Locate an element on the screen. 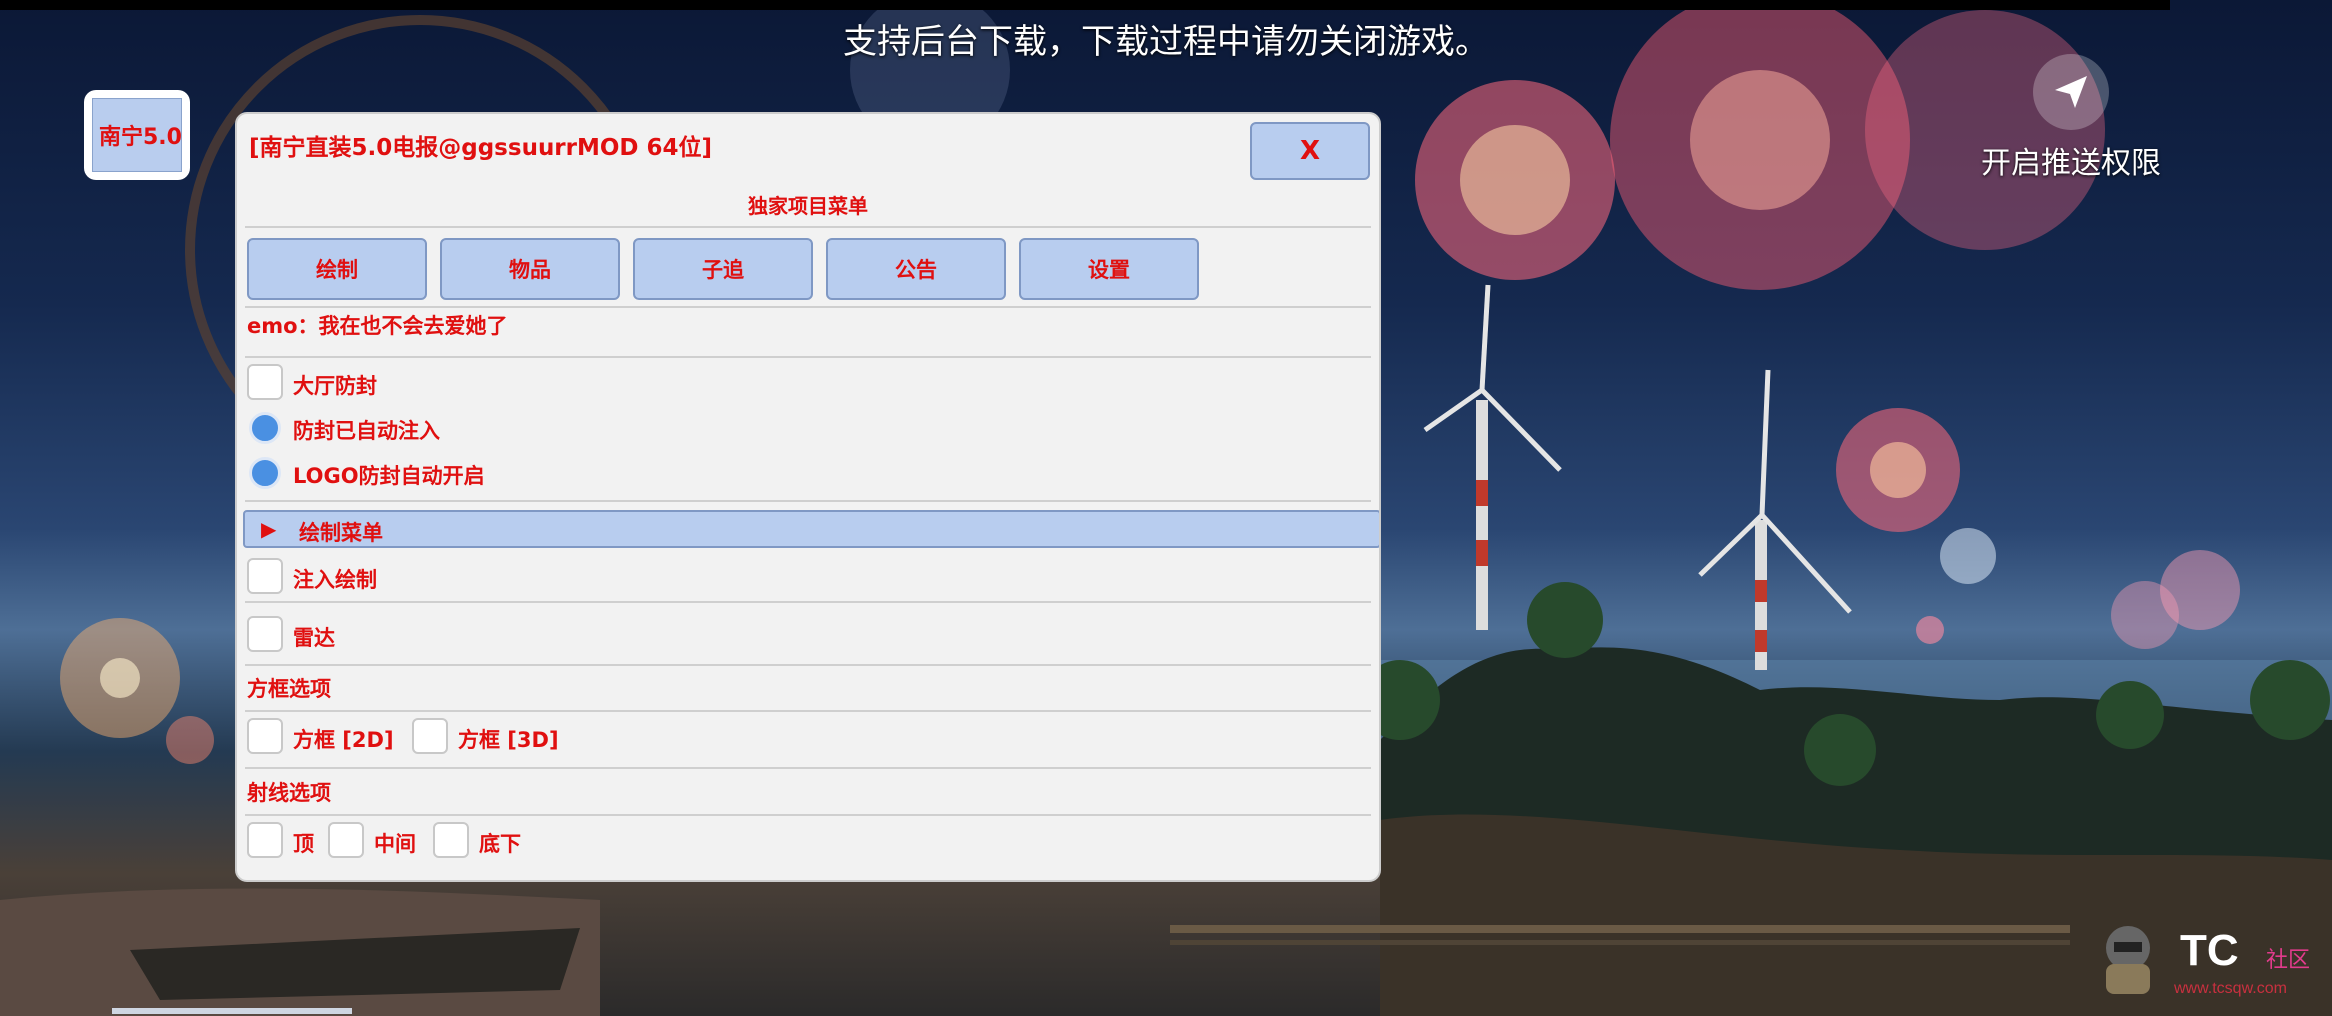 This screenshot has width=2332, height=1016. ray-top-checkbox is located at coordinates (265, 840).